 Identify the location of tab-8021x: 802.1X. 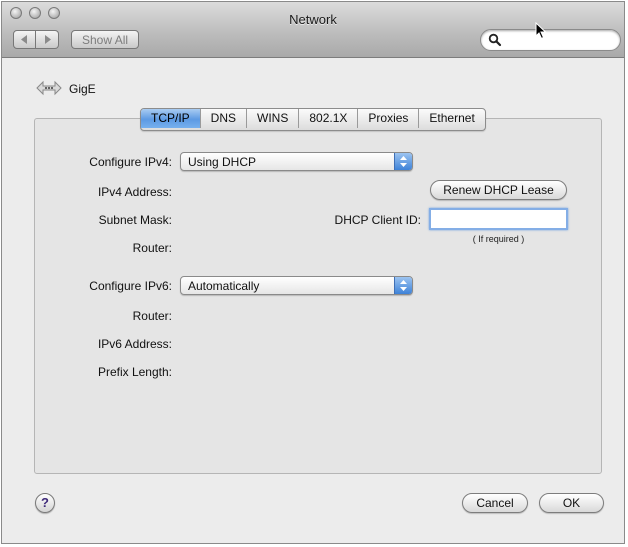
(327, 118).